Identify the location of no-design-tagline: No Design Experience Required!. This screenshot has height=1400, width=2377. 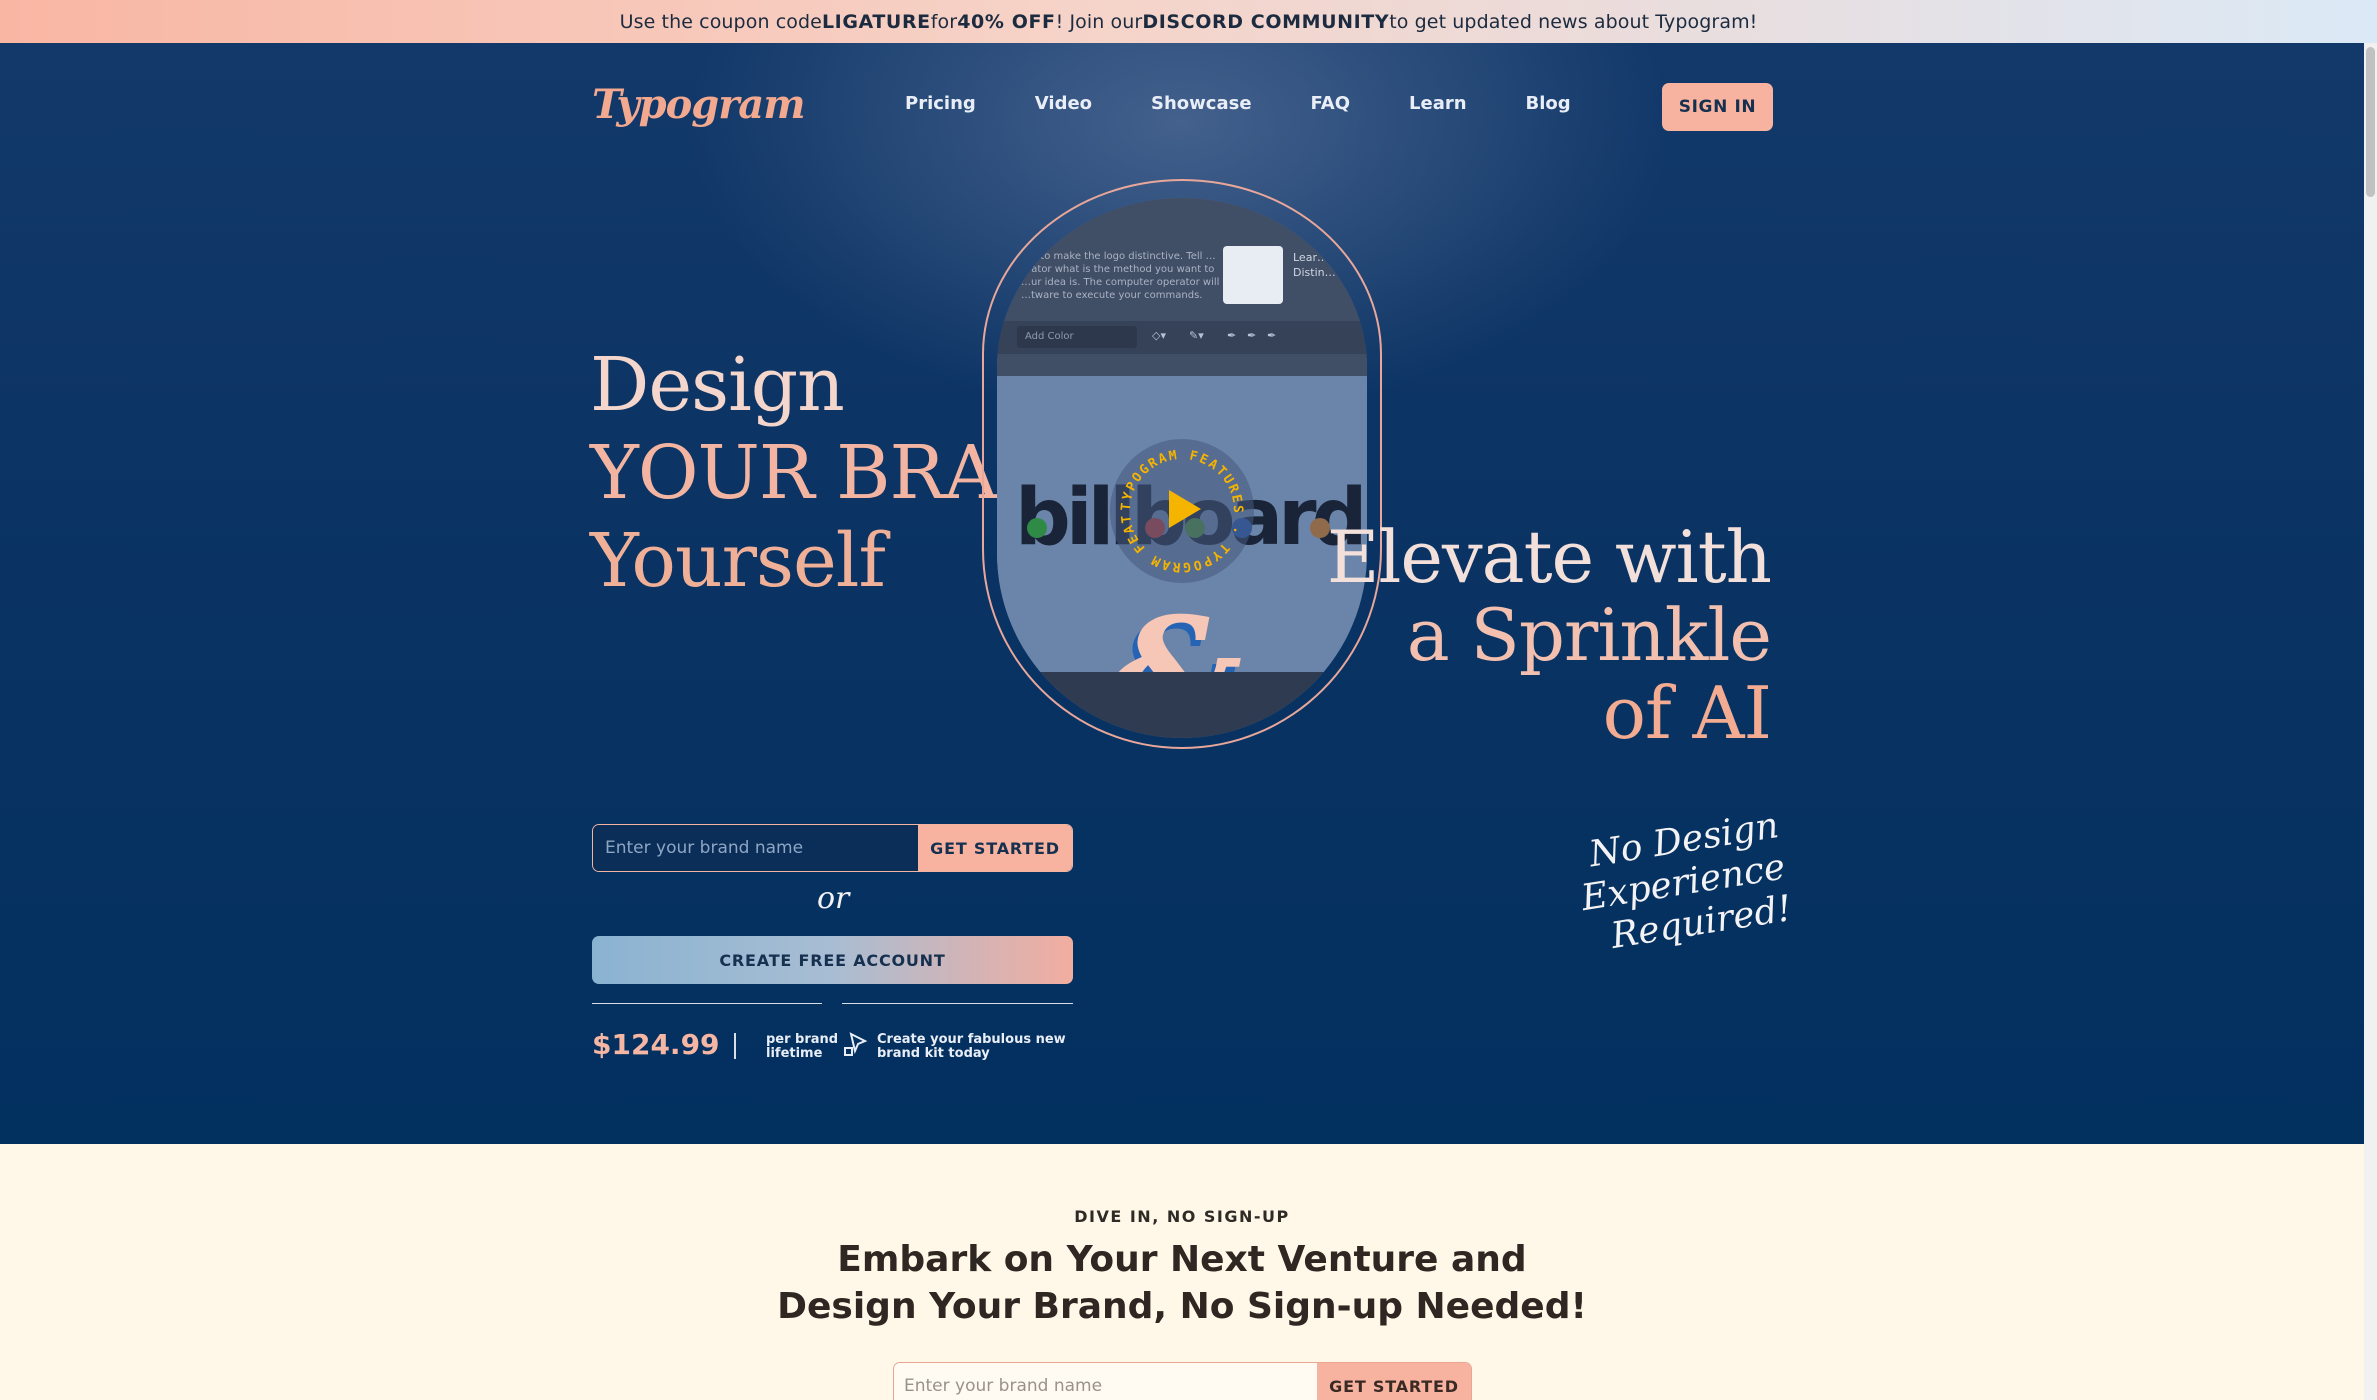
(1632, 891).